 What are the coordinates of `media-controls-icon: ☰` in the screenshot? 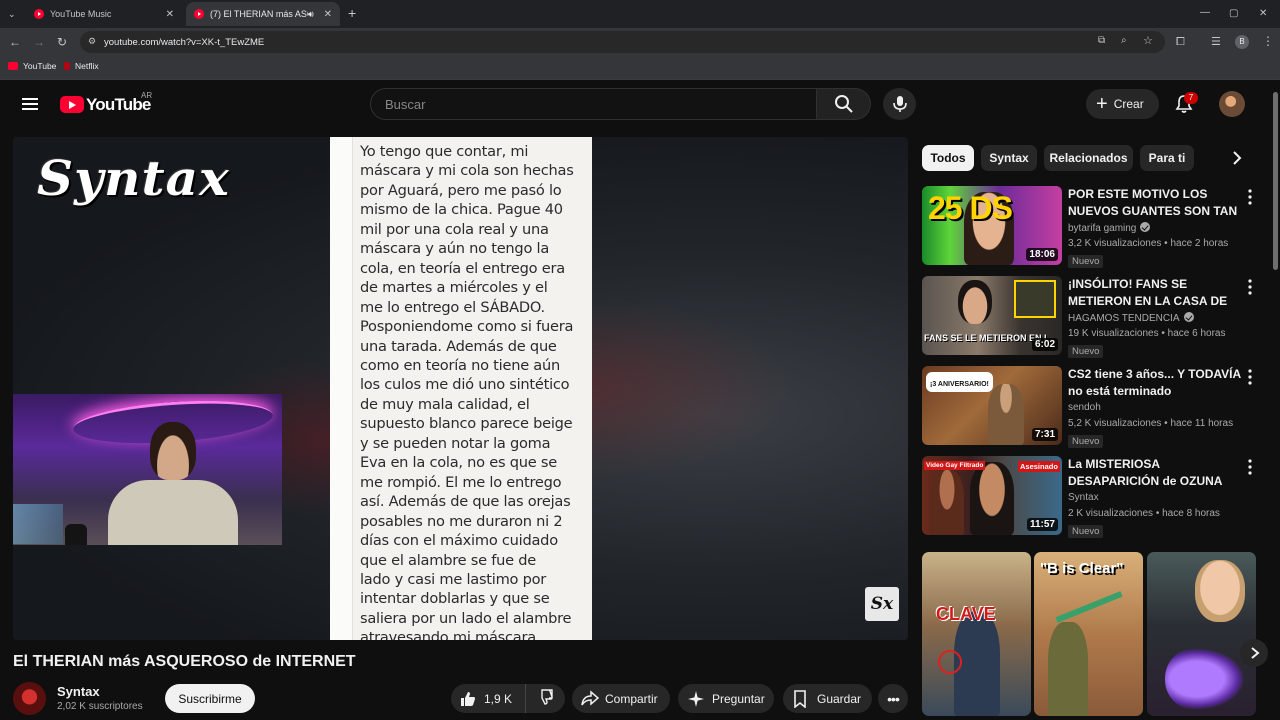 It's located at (1216, 42).